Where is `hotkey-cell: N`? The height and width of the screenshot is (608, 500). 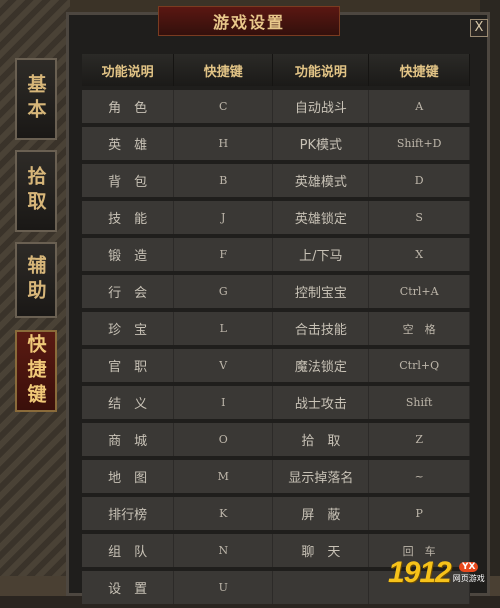 hotkey-cell: N is located at coordinates (224, 550).